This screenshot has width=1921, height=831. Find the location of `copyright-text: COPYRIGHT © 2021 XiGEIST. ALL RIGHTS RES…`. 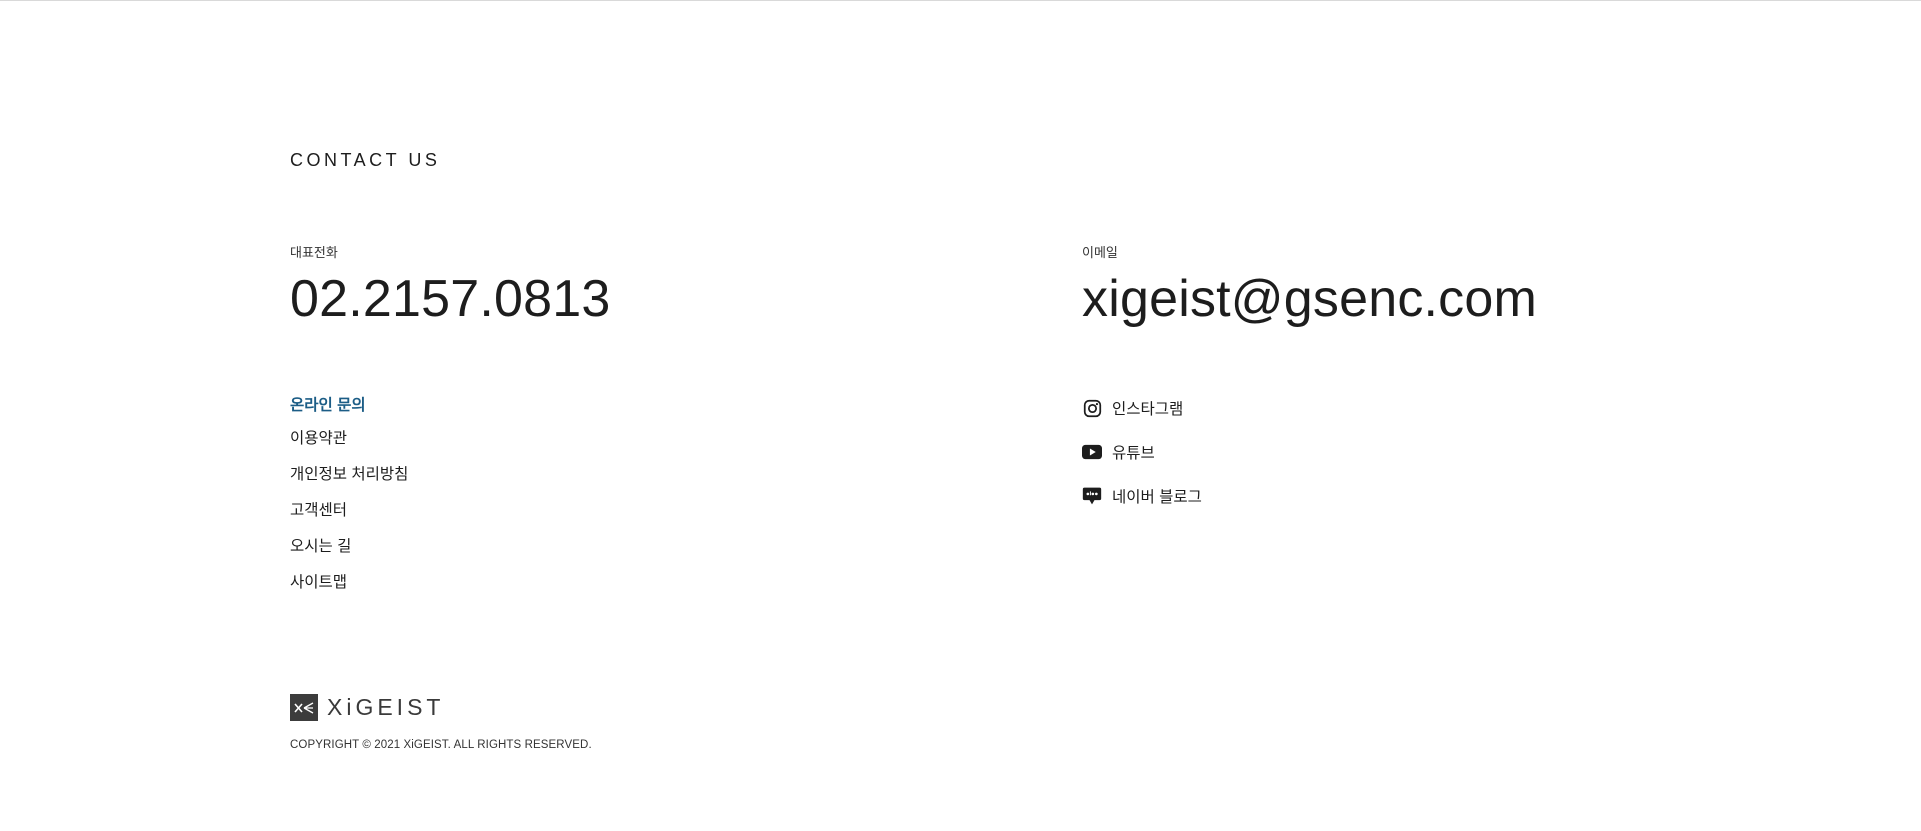

copyright-text: COPYRIGHT © 2021 XiGEIST. ALL RIGHTS RES… is located at coordinates (441, 745).